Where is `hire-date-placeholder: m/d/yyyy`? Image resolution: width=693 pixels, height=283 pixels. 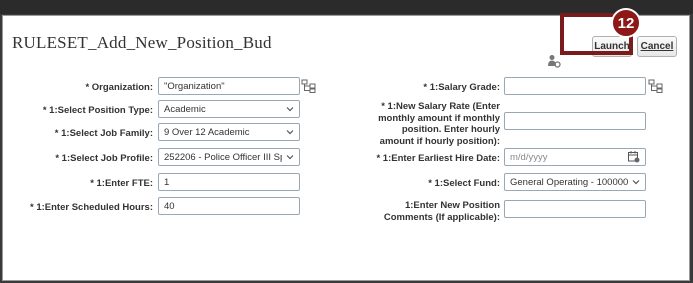
hire-date-placeholder: m/d/yyyy is located at coordinates (529, 157).